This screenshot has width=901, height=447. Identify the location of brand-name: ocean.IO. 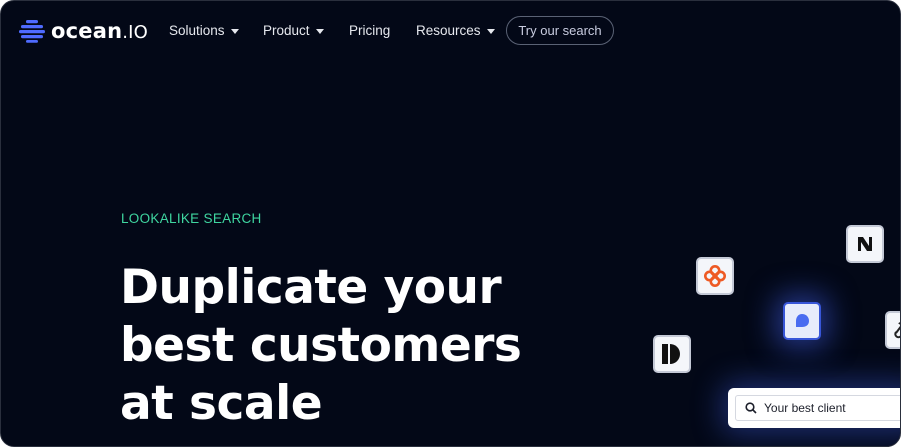
(99, 31).